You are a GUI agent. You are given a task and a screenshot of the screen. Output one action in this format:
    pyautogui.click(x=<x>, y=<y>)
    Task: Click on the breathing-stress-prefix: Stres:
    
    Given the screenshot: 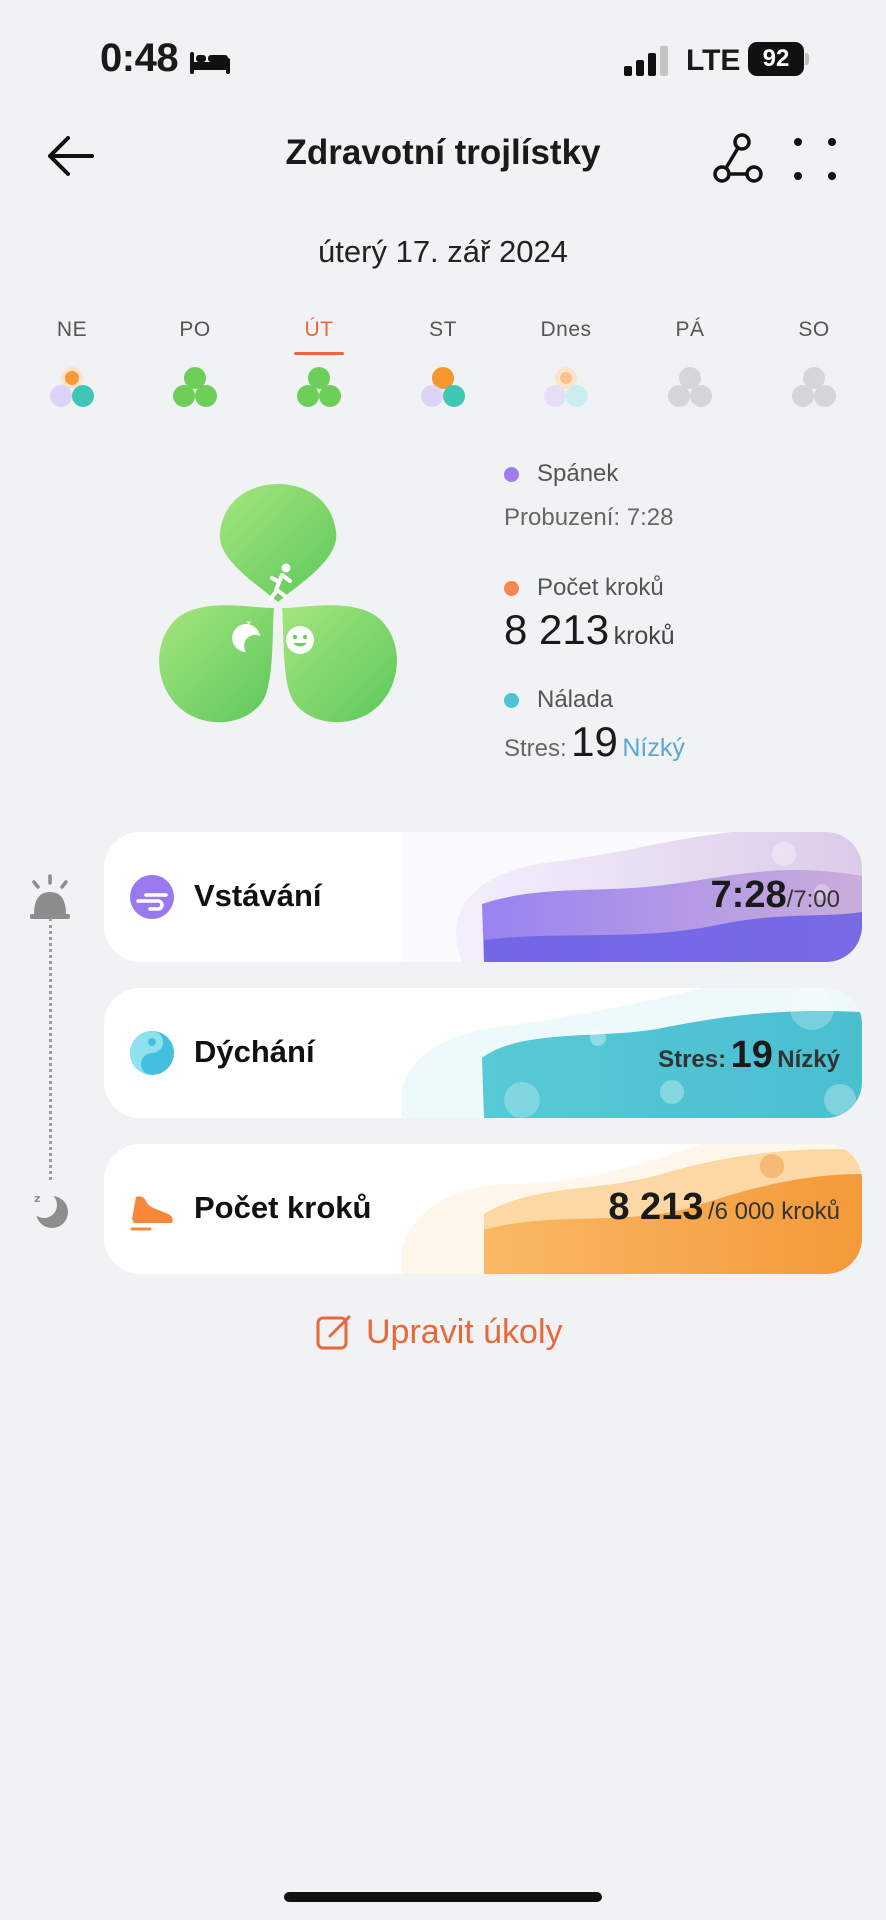 What is the action you would take?
    pyautogui.click(x=692, y=1059)
    